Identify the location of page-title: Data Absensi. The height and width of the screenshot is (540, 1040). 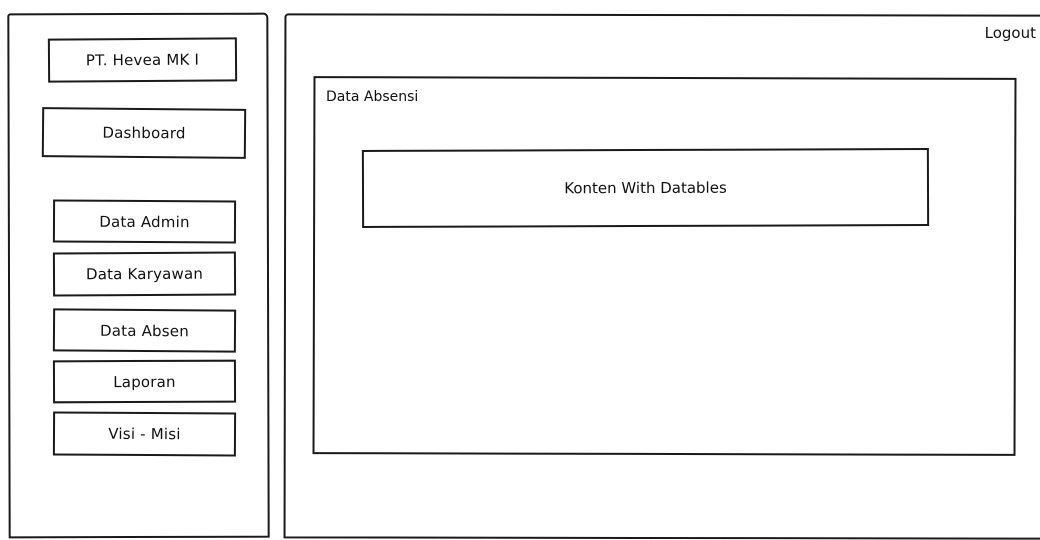
(372, 97).